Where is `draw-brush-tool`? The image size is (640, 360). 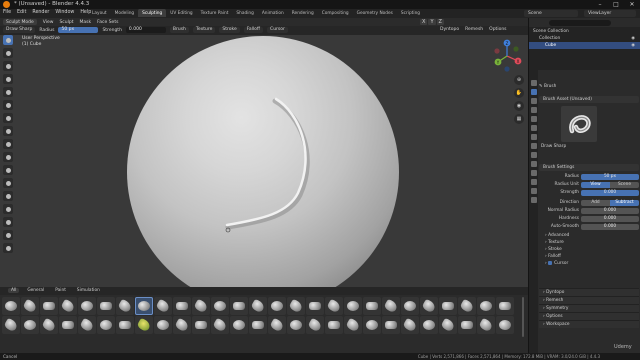
draw-brush-tool is located at coordinates (8, 40).